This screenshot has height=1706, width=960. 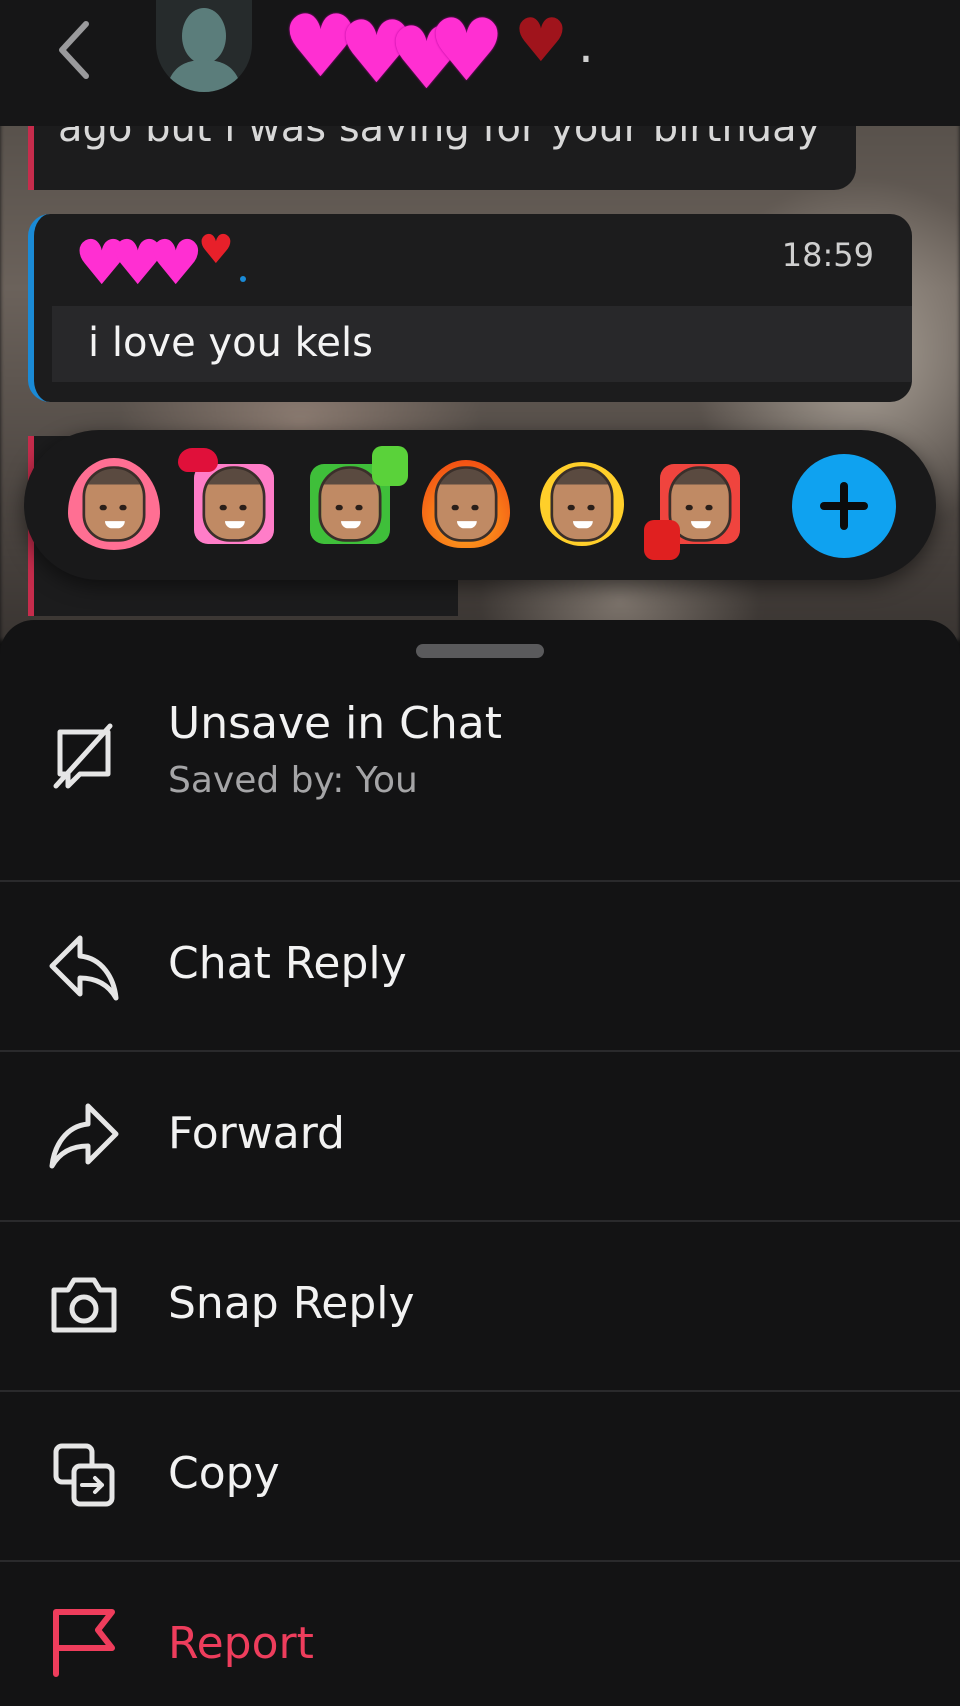 What do you see at coordinates (827, 255) in the screenshot?
I see `message-time: 18:59` at bounding box center [827, 255].